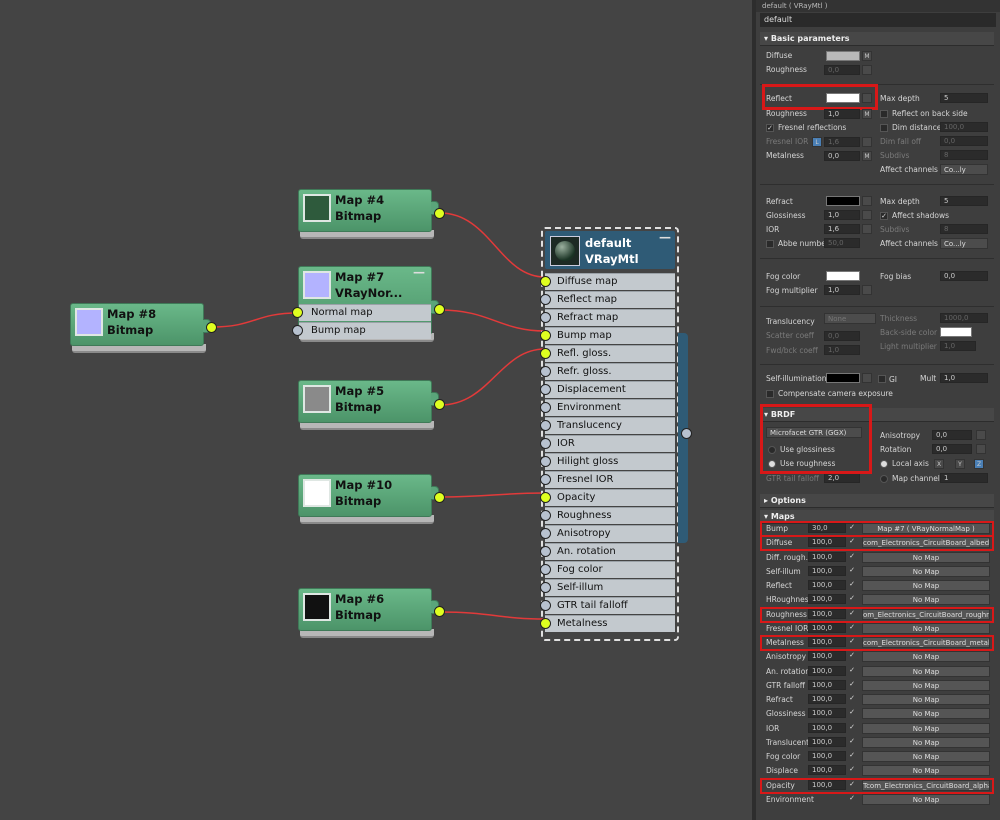 The image size is (1000, 820). Describe the element at coordinates (884, 128) in the screenshot. I see `dim-distance-checkbox` at that location.